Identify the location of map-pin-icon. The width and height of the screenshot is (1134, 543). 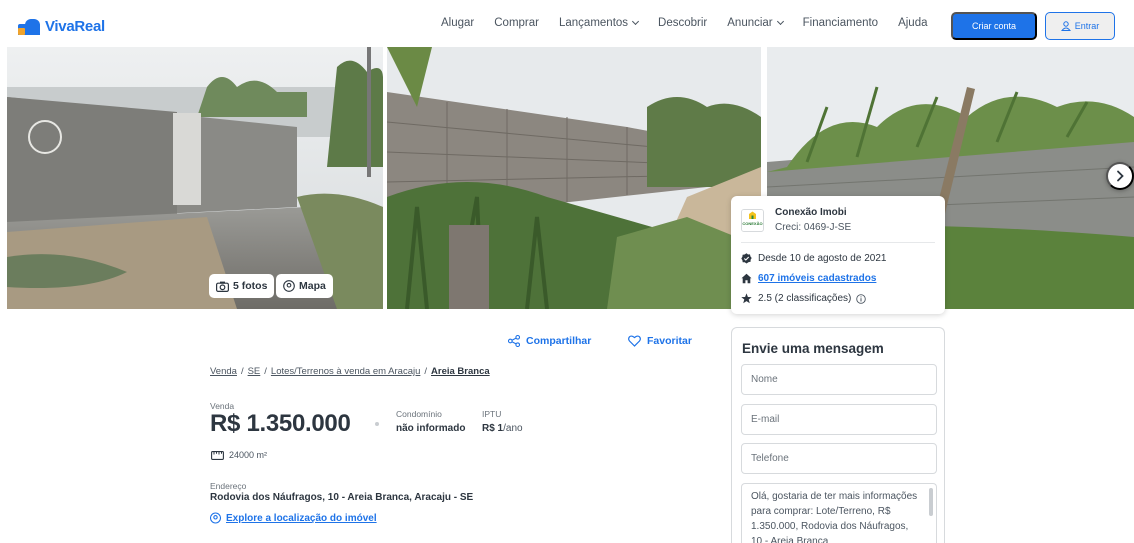
(289, 286).